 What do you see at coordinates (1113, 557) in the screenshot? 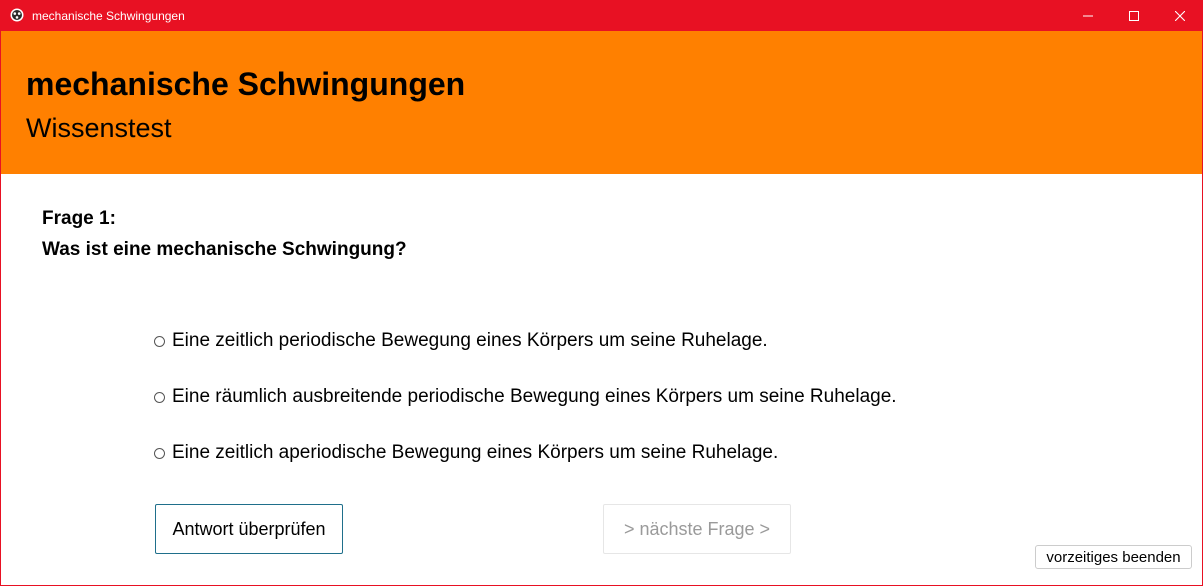
I see `end-early-button: vorzeitiges beenden` at bounding box center [1113, 557].